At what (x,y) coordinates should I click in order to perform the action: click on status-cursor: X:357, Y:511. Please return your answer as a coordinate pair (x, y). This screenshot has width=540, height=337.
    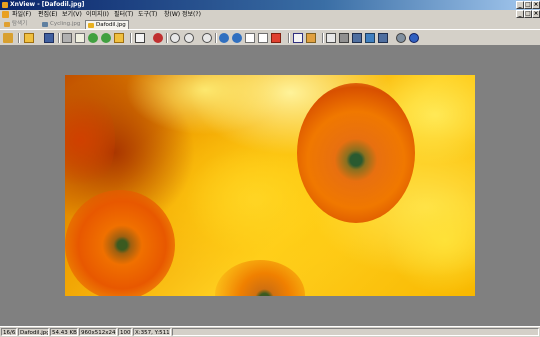
    Looking at the image, I should click on (152, 332).